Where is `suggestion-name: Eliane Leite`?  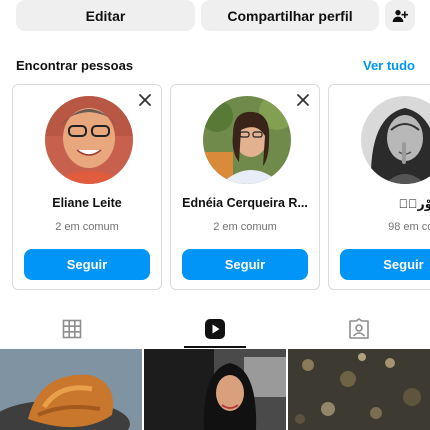 suggestion-name: Eliane Leite is located at coordinates (87, 203).